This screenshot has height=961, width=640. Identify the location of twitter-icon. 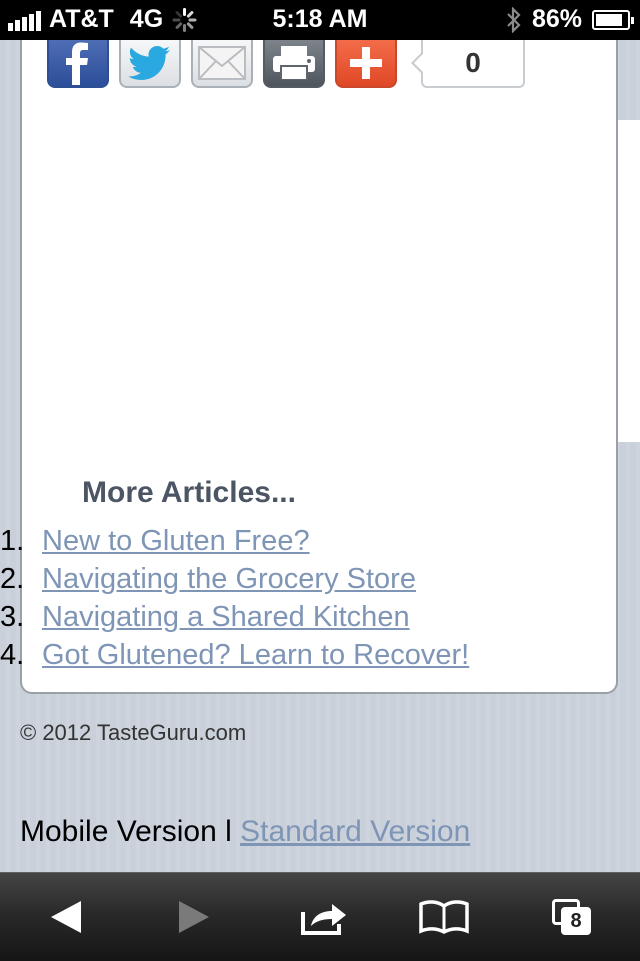
(149, 63).